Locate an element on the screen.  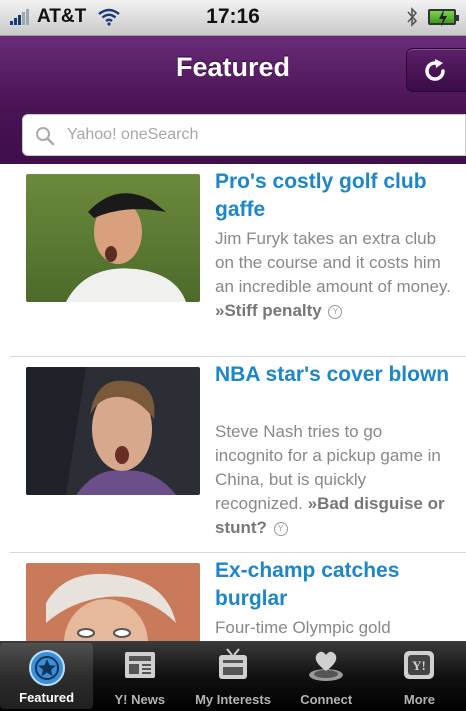
navigation-bar: Featured is located at coordinates (233, 70).